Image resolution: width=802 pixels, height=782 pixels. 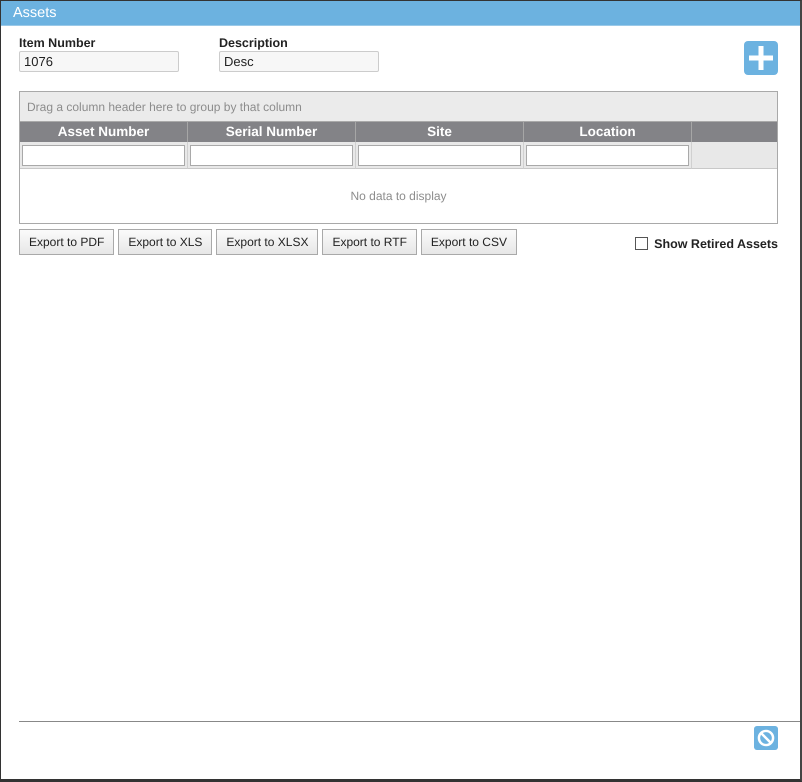 What do you see at coordinates (35, 13) in the screenshot?
I see `window-title: Assets` at bounding box center [35, 13].